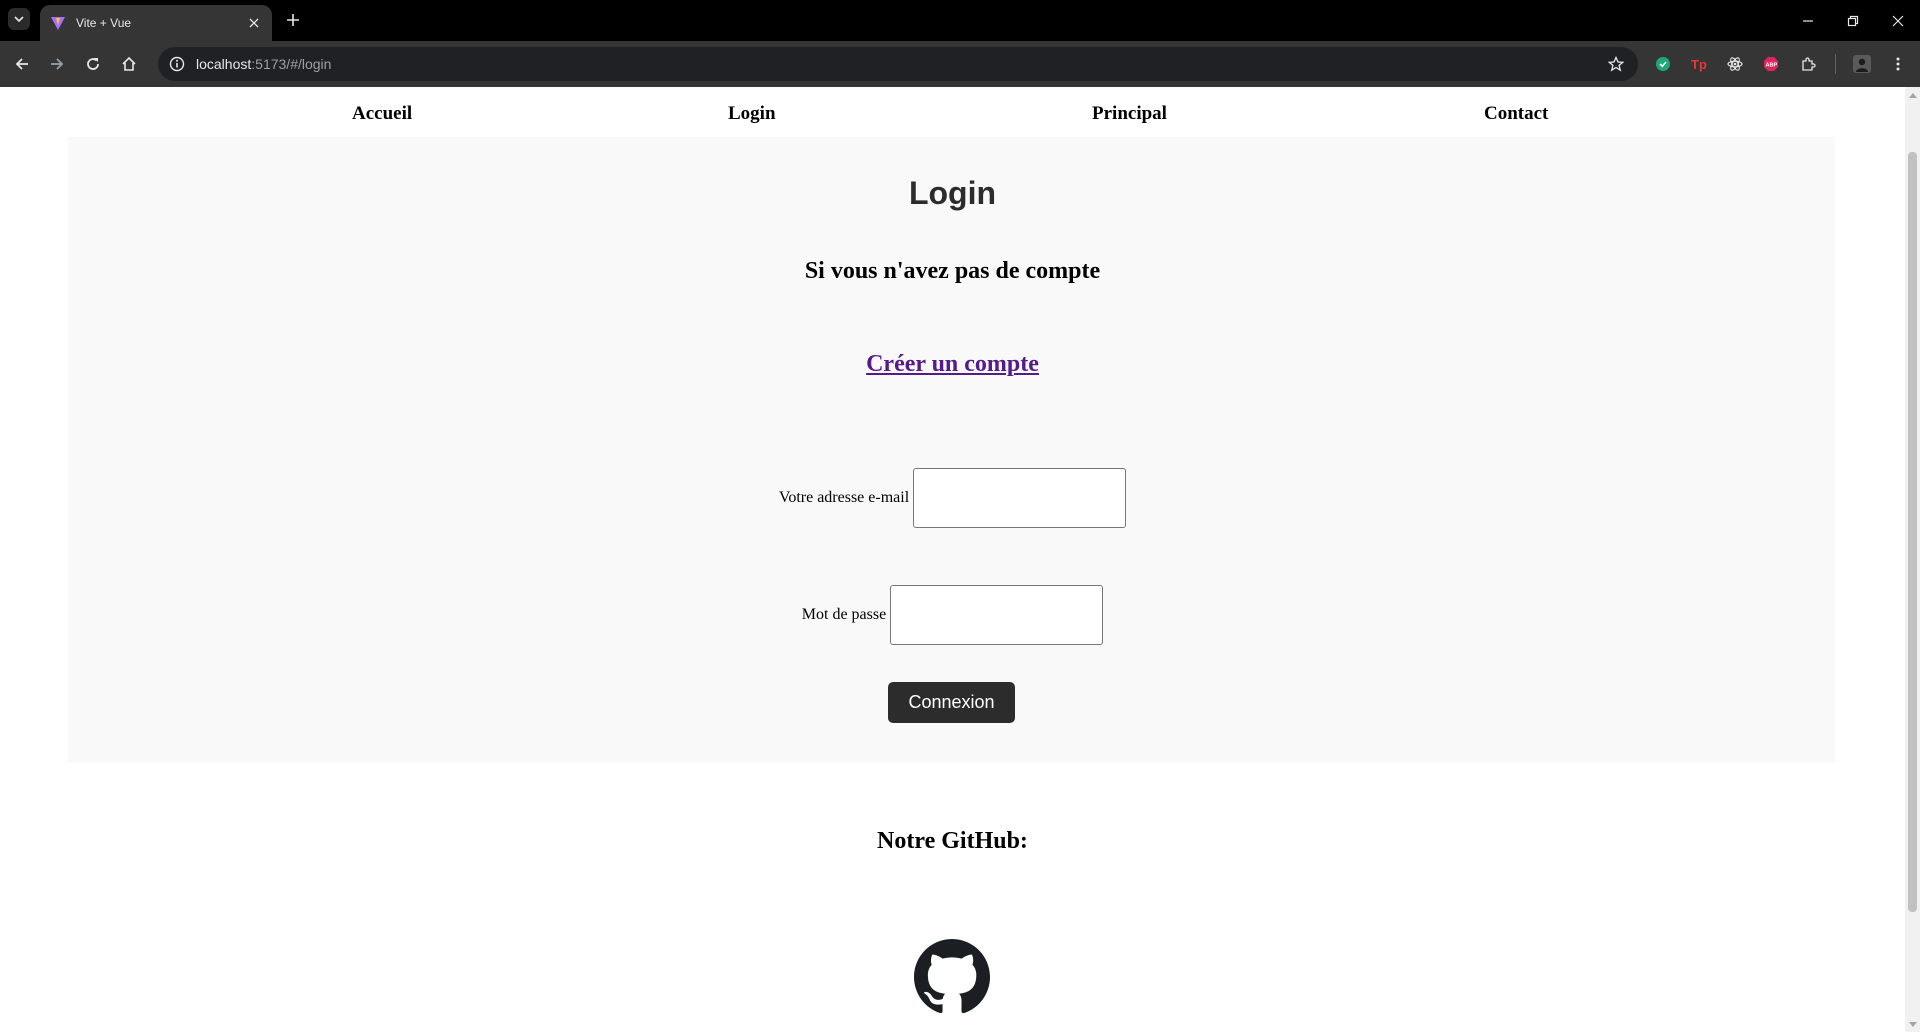 The image size is (1920, 1032). I want to click on address-bar: localhost:5173/#/login, so click(898, 64).